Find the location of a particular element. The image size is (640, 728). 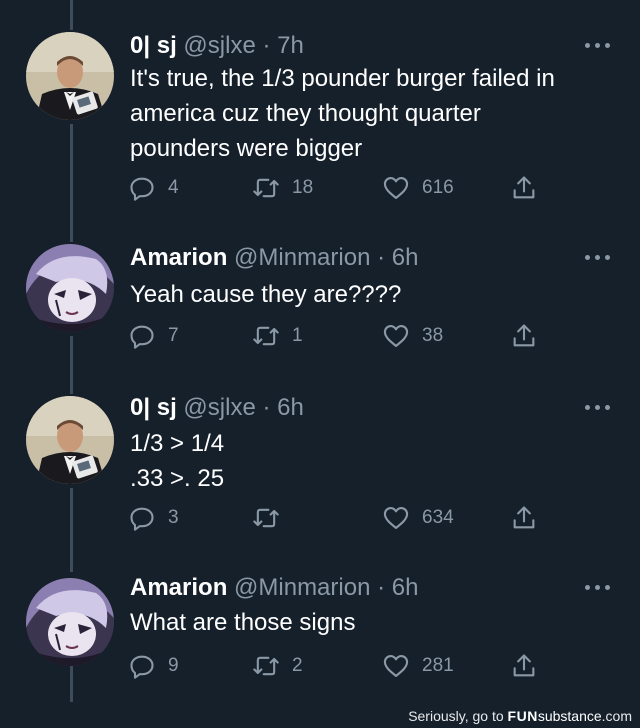

like-count: 634 is located at coordinates (438, 517).